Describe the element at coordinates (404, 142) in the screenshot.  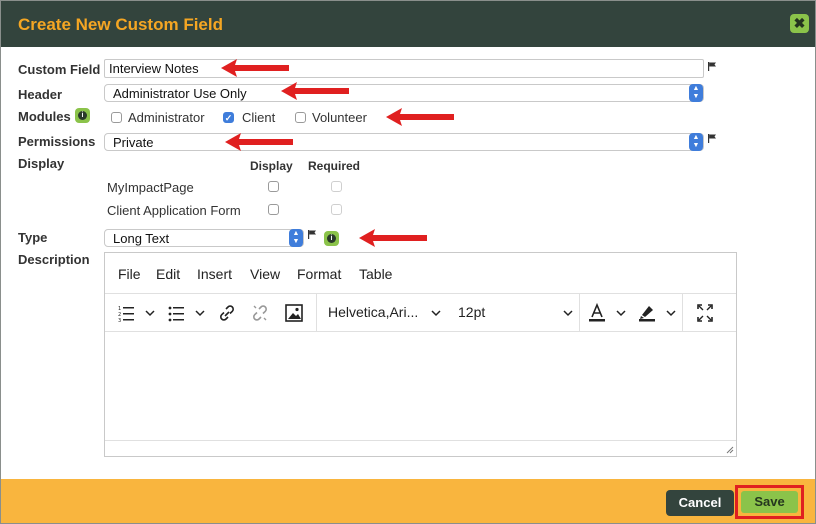
I see `permissions-select: Private ▲ ▼` at that location.